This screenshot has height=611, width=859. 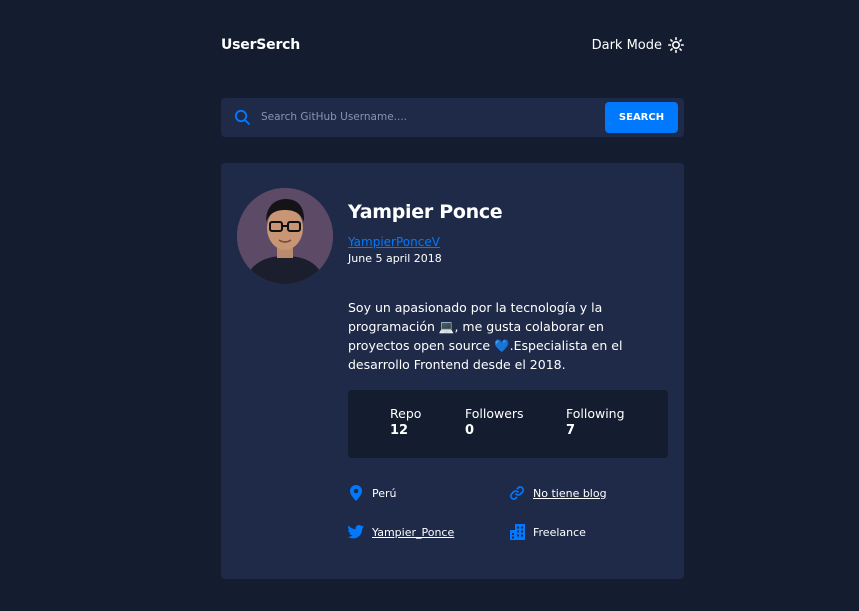 I want to click on avatar, so click(x=285, y=236).